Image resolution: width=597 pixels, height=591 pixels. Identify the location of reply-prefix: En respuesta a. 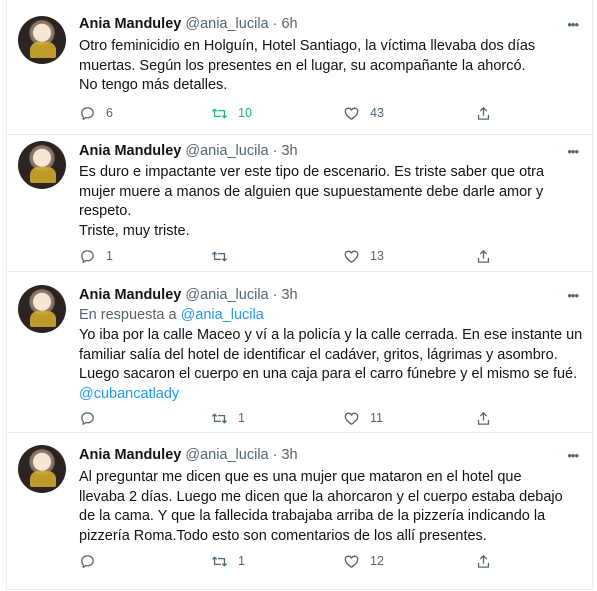
(128, 315).